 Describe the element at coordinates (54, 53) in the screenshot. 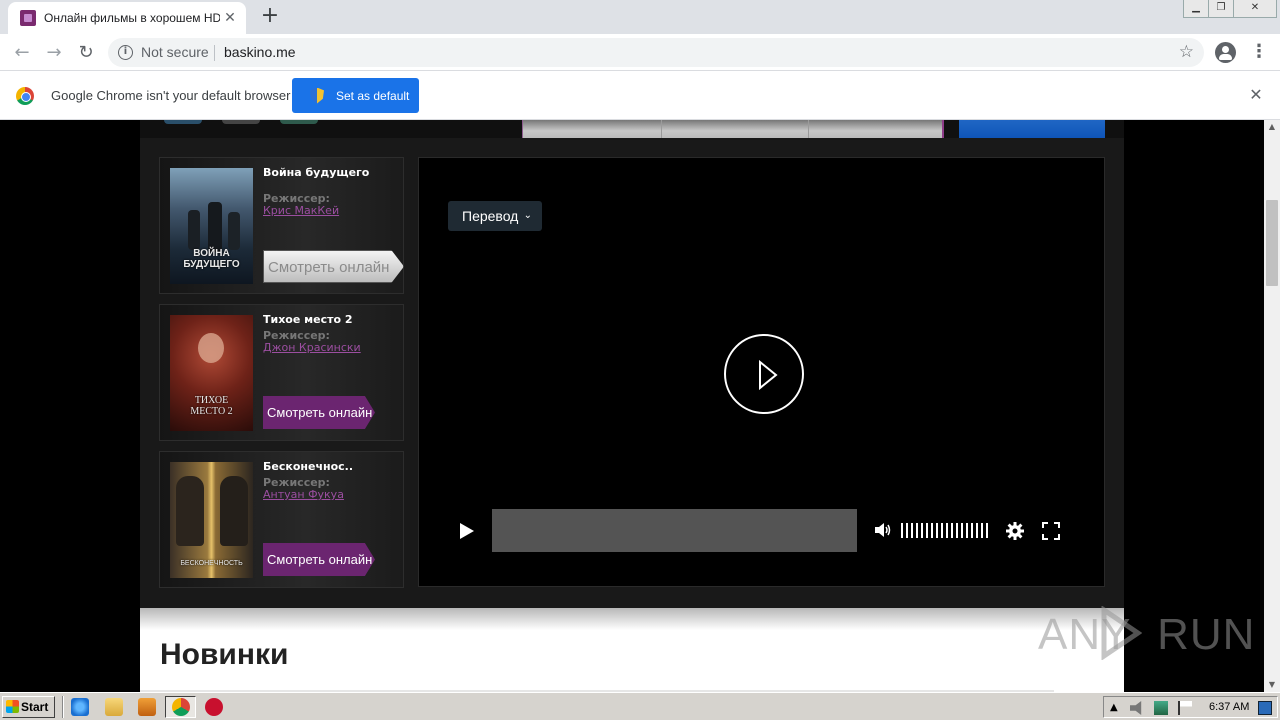

I see `forward-arrow-icon: →` at that location.